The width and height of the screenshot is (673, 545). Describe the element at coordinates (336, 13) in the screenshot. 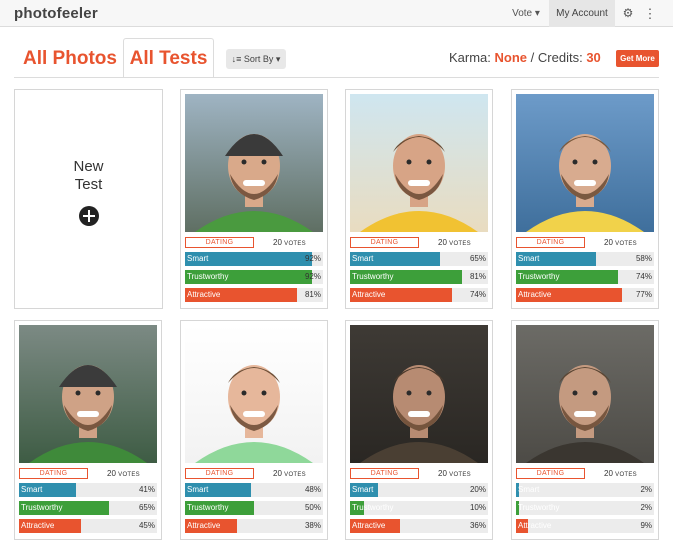

I see `top-nav: photofeeler Vote ▾ My Account ⚙ ⋮` at that location.